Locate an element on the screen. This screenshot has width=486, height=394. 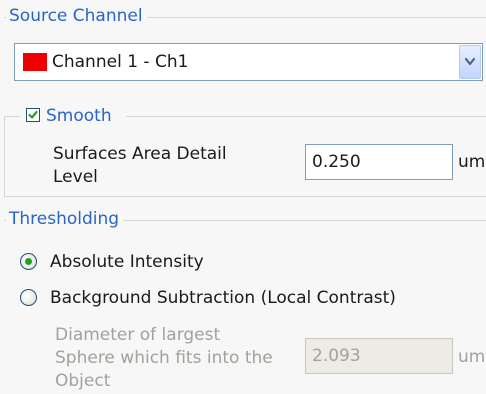
background-subtraction-radio is located at coordinates (28, 297).